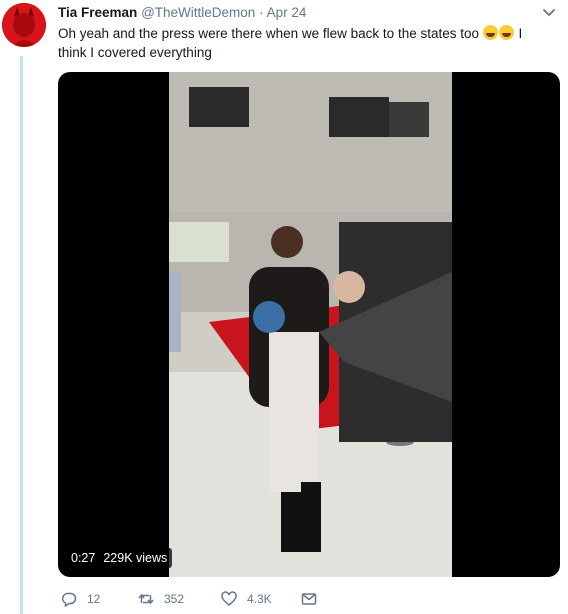 The image size is (568, 614). Describe the element at coordinates (83, 558) in the screenshot. I see `video-duration: 0:27` at that location.